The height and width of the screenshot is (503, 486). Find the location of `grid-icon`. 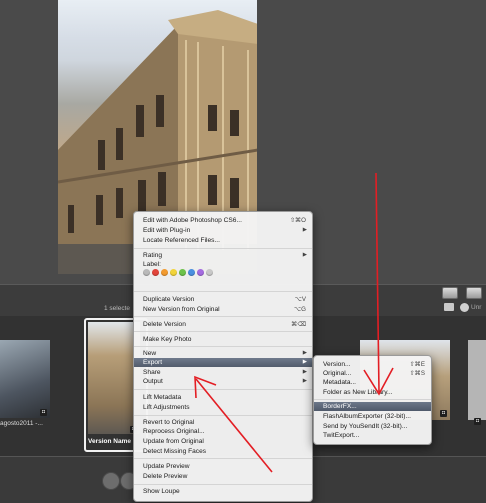

grid-icon is located at coordinates (449, 307).